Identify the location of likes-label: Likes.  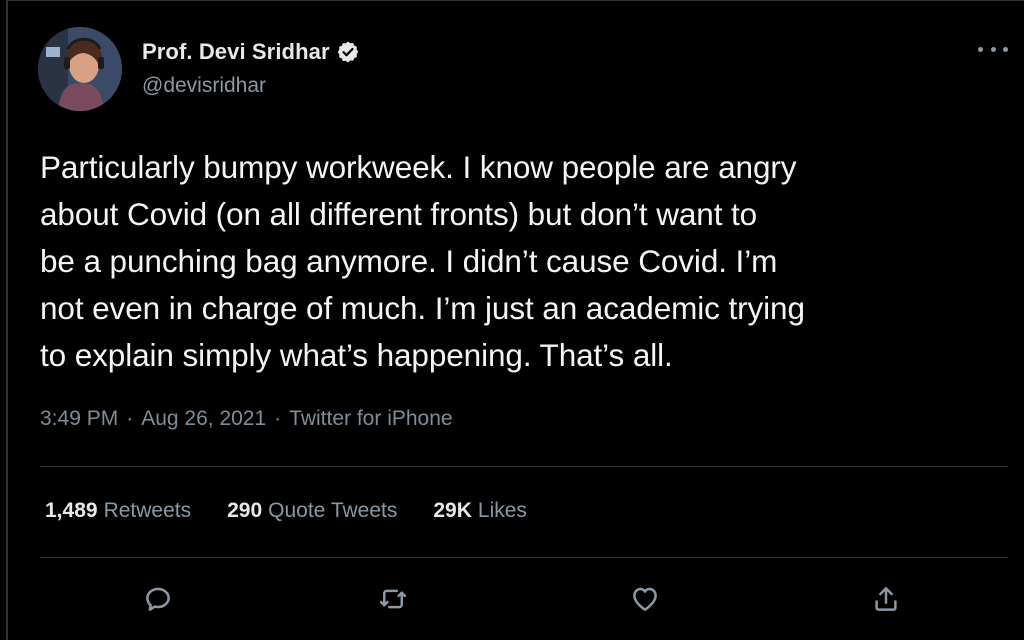
(502, 510).